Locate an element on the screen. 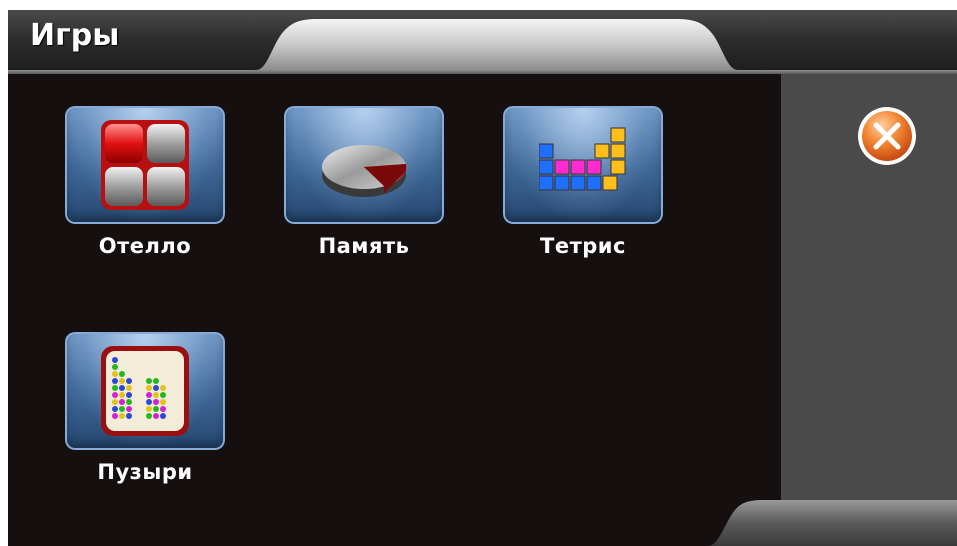 The height and width of the screenshot is (546, 957). game-tetris: Тетрис is located at coordinates (583, 182).